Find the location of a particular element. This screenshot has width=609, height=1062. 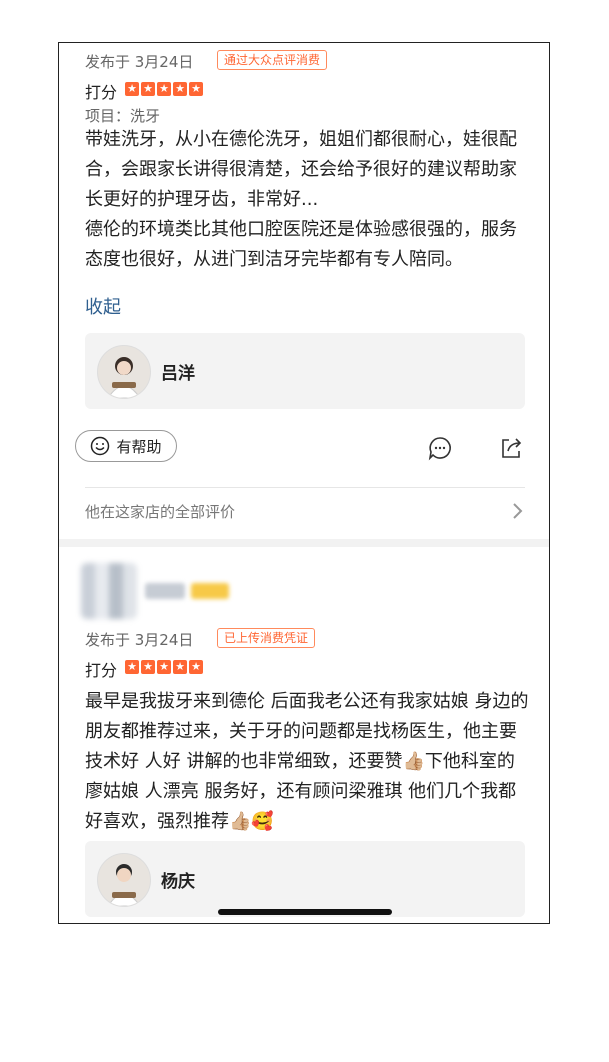

helpful-label: 有帮助 is located at coordinates (139, 446).